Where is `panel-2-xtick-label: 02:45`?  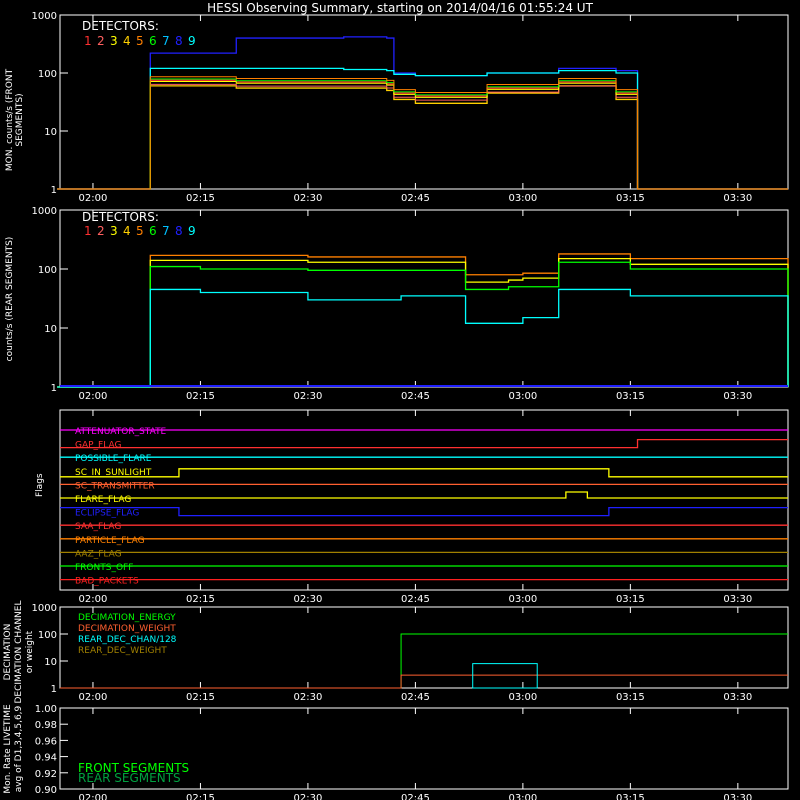 panel-2-xtick-label: 02:45 is located at coordinates (415, 396).